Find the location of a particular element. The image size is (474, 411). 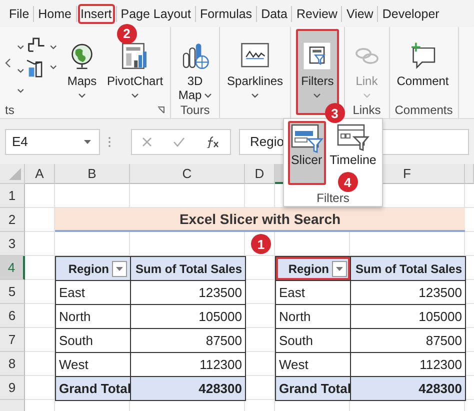

column-header: B is located at coordinates (92, 174).